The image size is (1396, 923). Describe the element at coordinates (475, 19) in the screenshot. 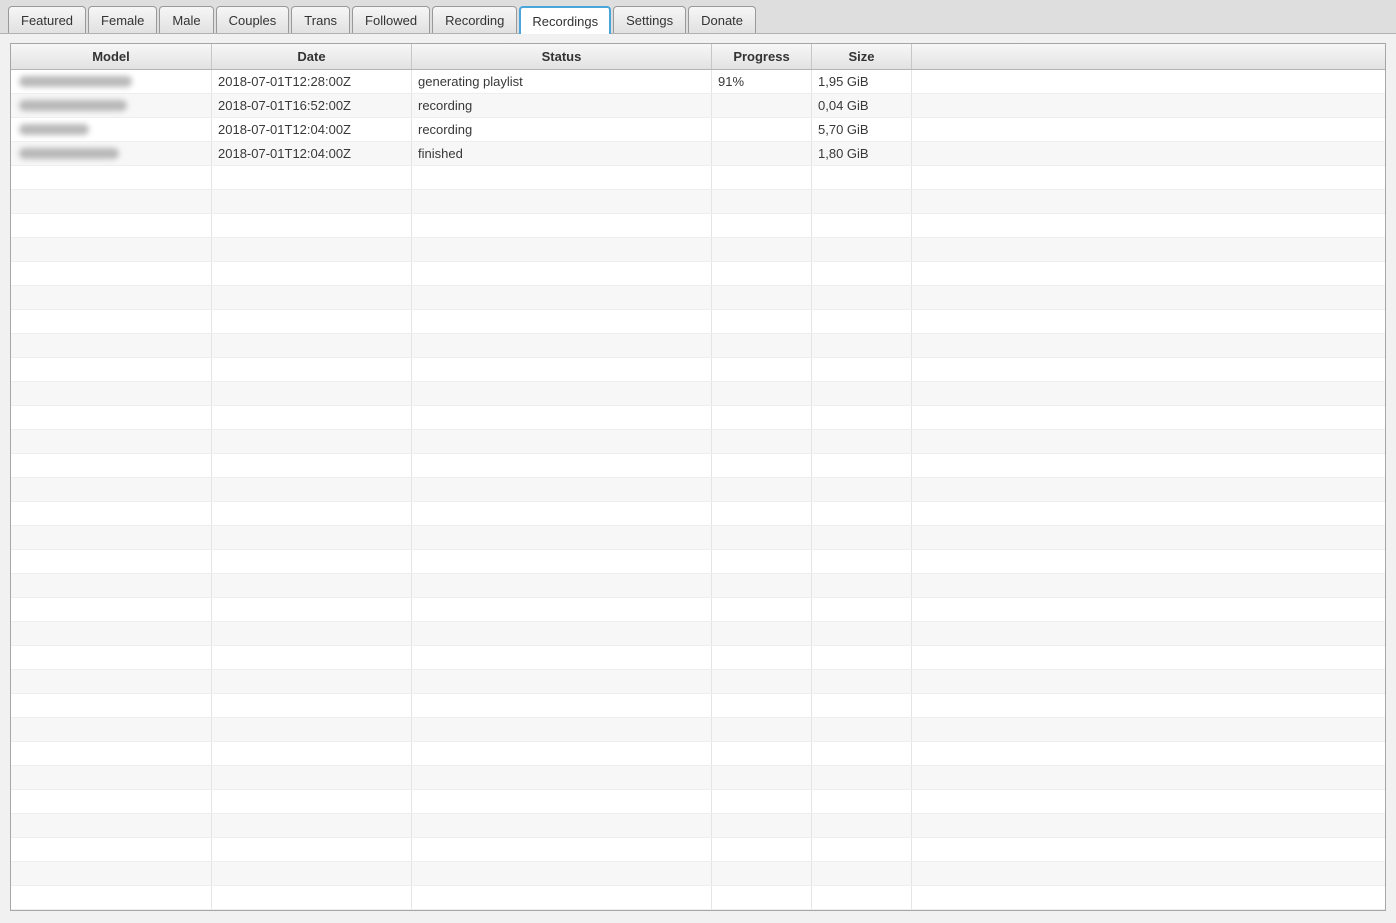

I see `tab-recording: Recording` at that location.